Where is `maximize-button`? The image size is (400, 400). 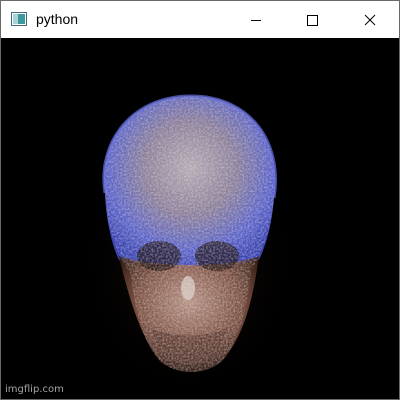 maximize-button is located at coordinates (312, 19).